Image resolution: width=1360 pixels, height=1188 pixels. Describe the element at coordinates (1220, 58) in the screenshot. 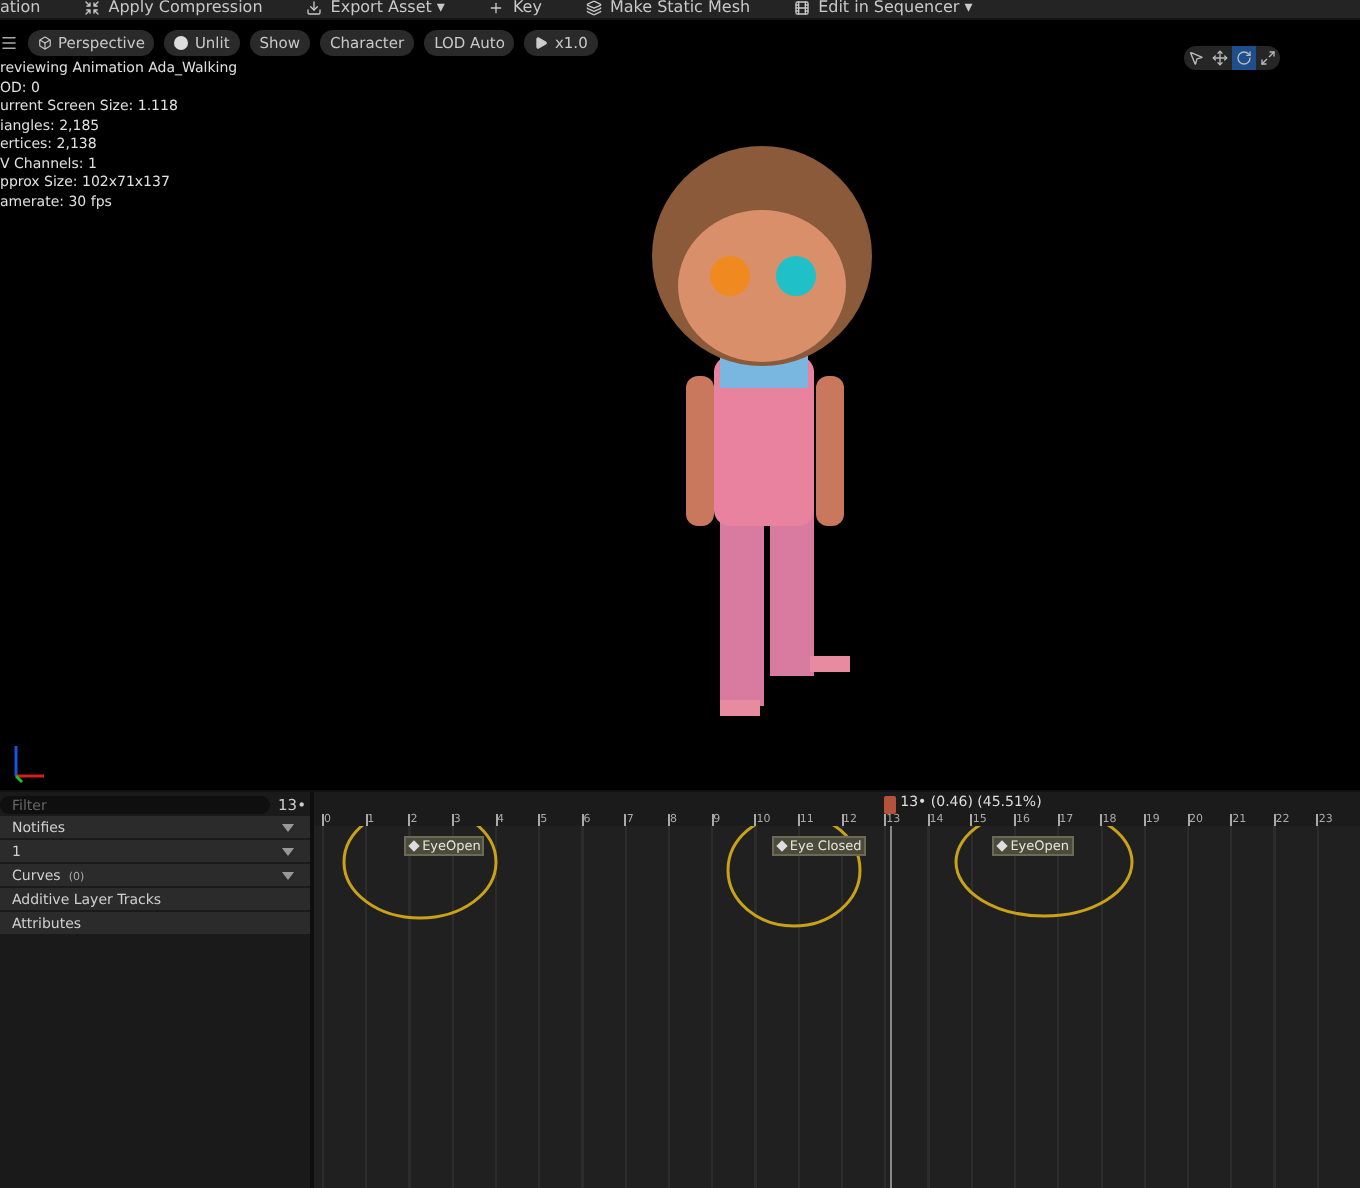

I see `move-icon` at that location.